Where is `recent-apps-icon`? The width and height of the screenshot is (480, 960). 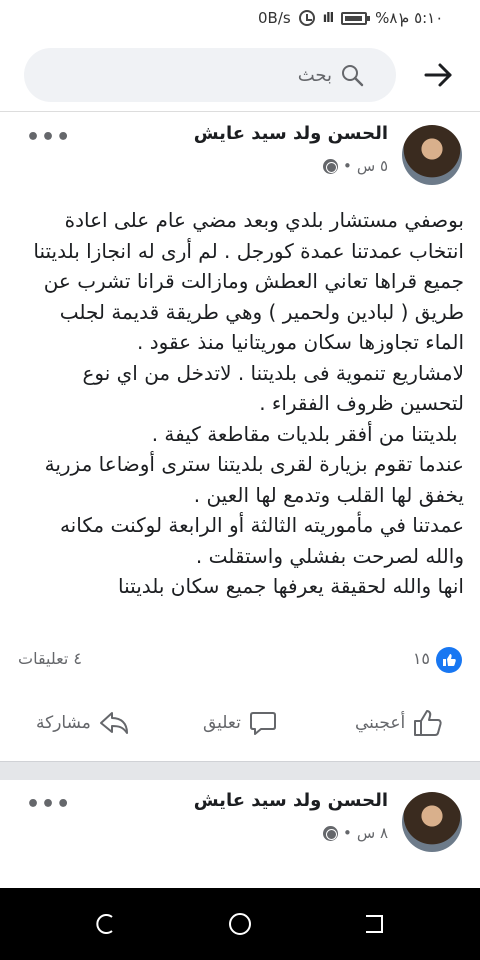
recent-apps-icon is located at coordinates (106, 924).